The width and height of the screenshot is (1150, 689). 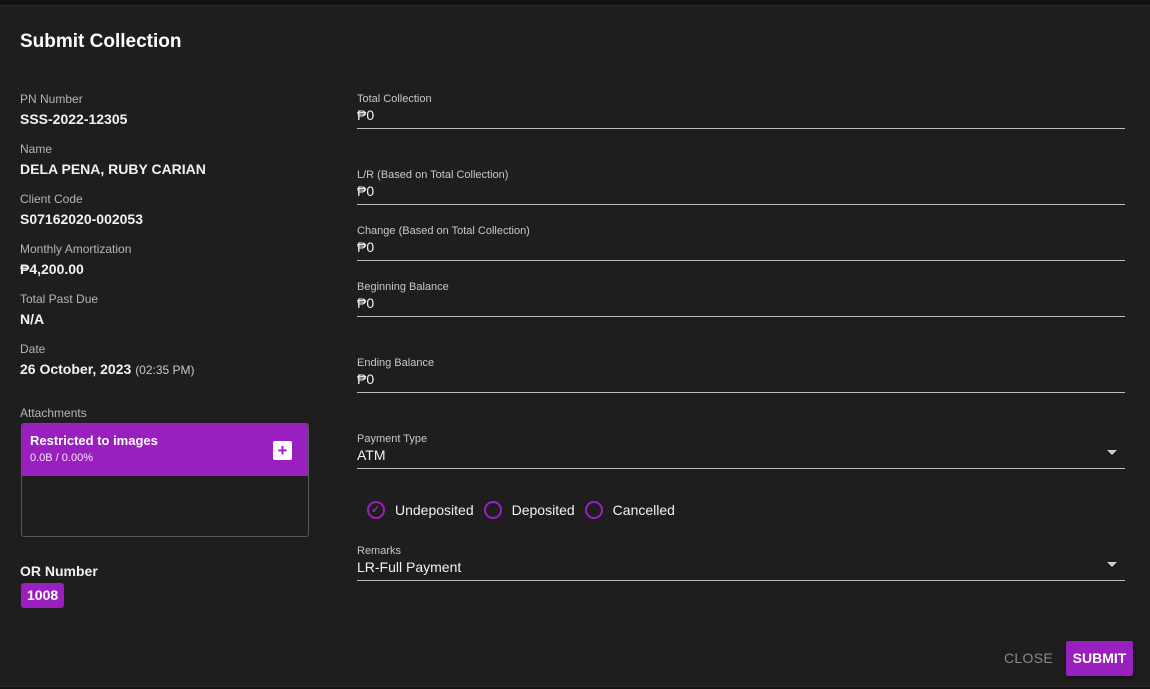 I want to click on close-button: CLOSE, so click(x=1028, y=658).